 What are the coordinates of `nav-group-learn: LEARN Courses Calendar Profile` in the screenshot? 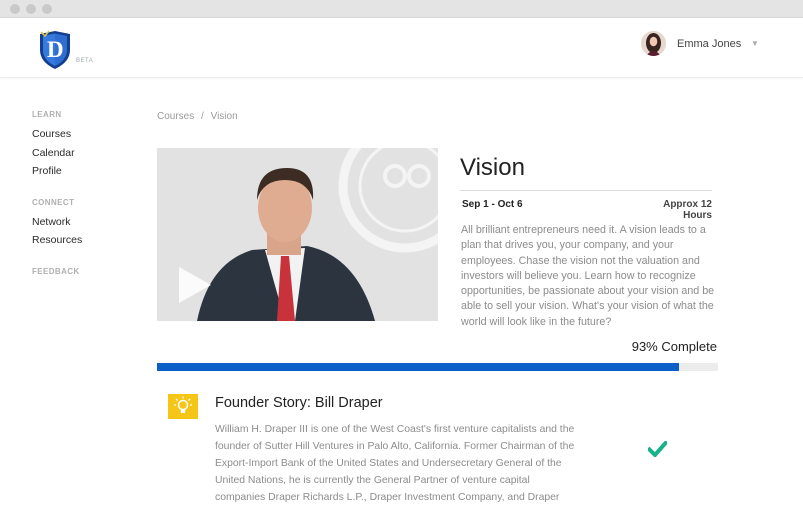 It's located at (57, 146).